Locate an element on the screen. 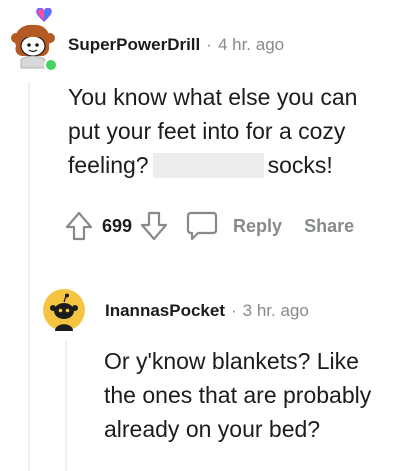 The image size is (416, 471). redacted-block is located at coordinates (208, 165).